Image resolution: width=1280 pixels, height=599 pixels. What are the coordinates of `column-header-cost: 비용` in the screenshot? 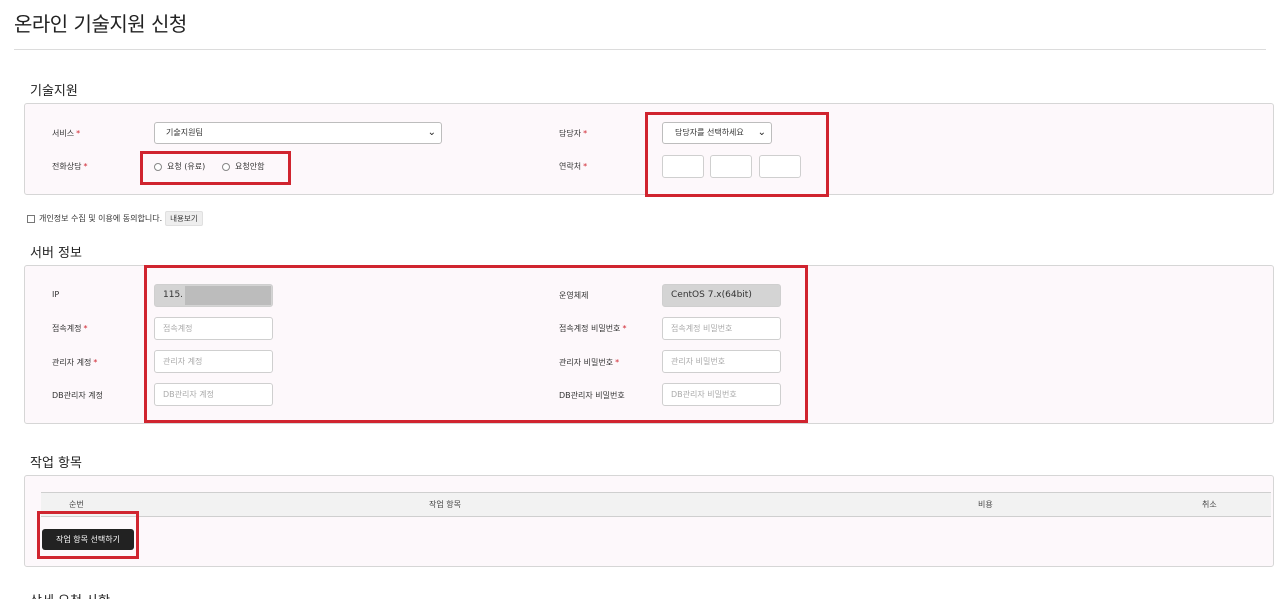 It's located at (985, 504).